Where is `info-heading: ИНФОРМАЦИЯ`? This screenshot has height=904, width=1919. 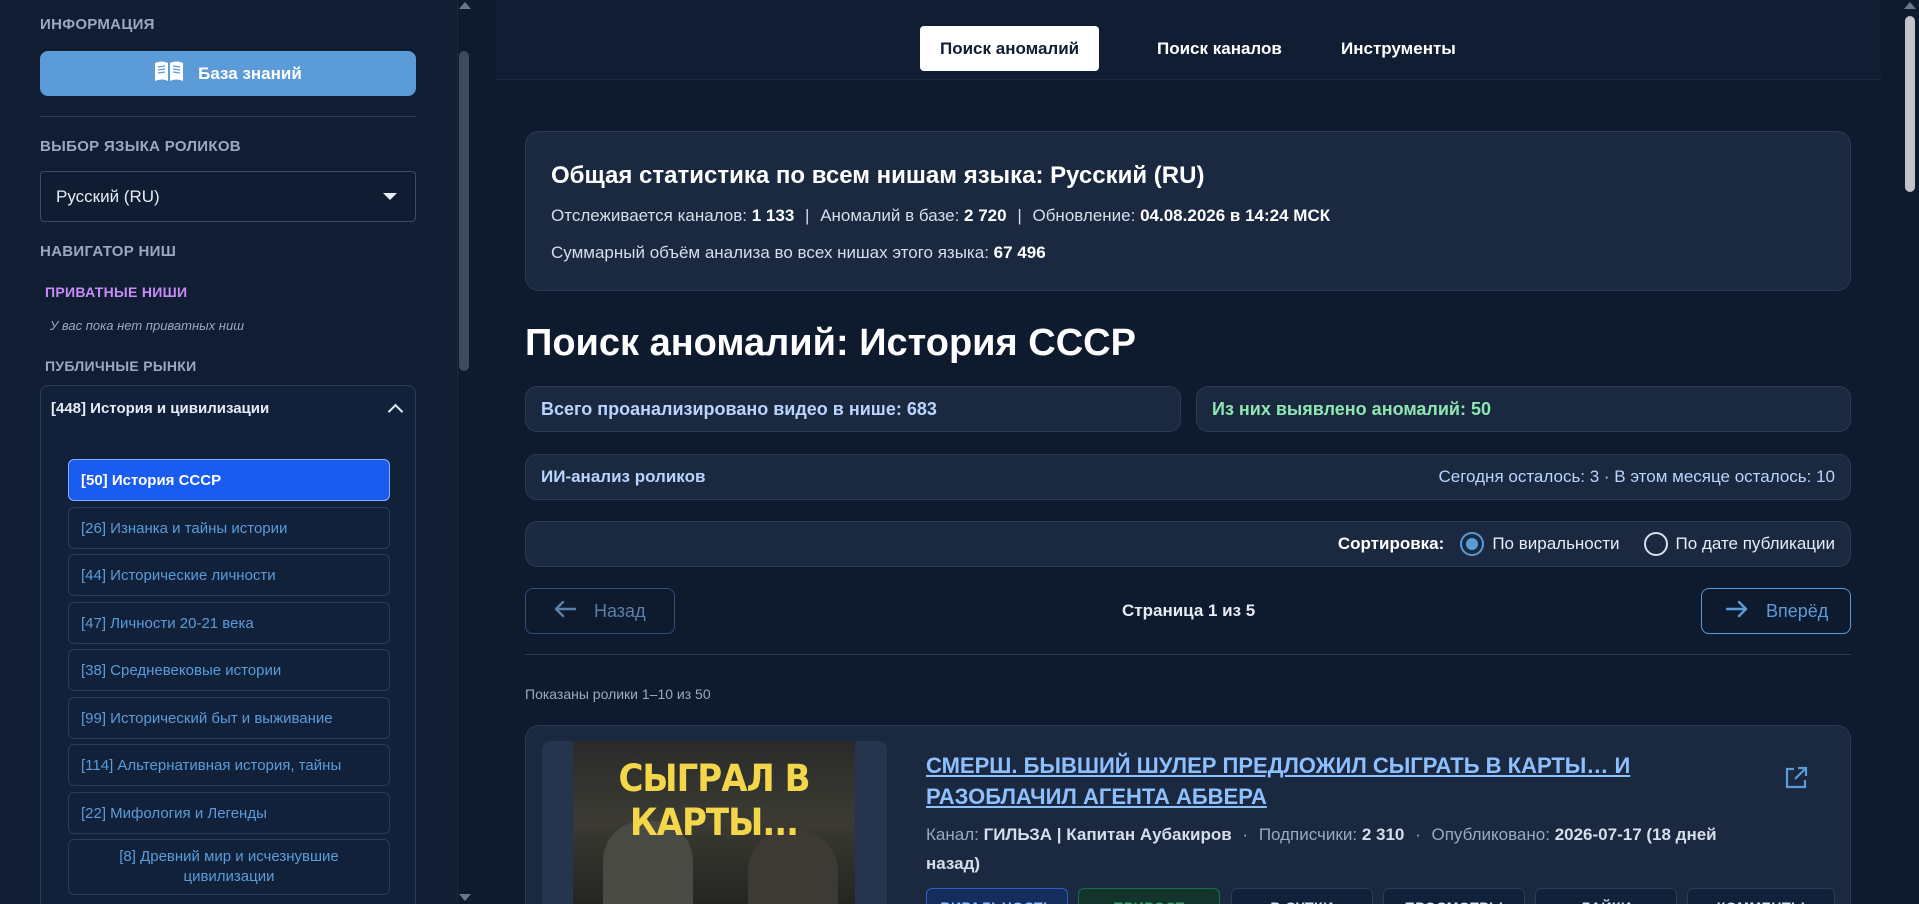 info-heading: ИНФОРМАЦИЯ is located at coordinates (97, 24).